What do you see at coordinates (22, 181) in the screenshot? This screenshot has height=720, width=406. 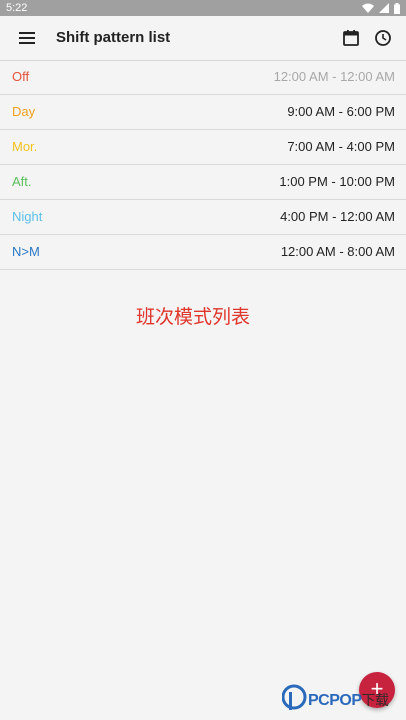 I see `shift-name: Aft.` at bounding box center [22, 181].